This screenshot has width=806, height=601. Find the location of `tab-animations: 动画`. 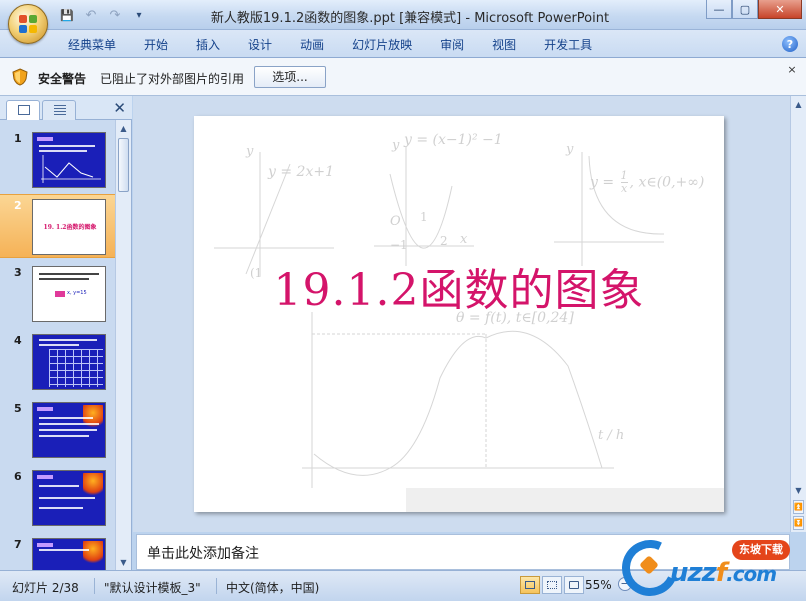

tab-animations: 动画 is located at coordinates (312, 45).